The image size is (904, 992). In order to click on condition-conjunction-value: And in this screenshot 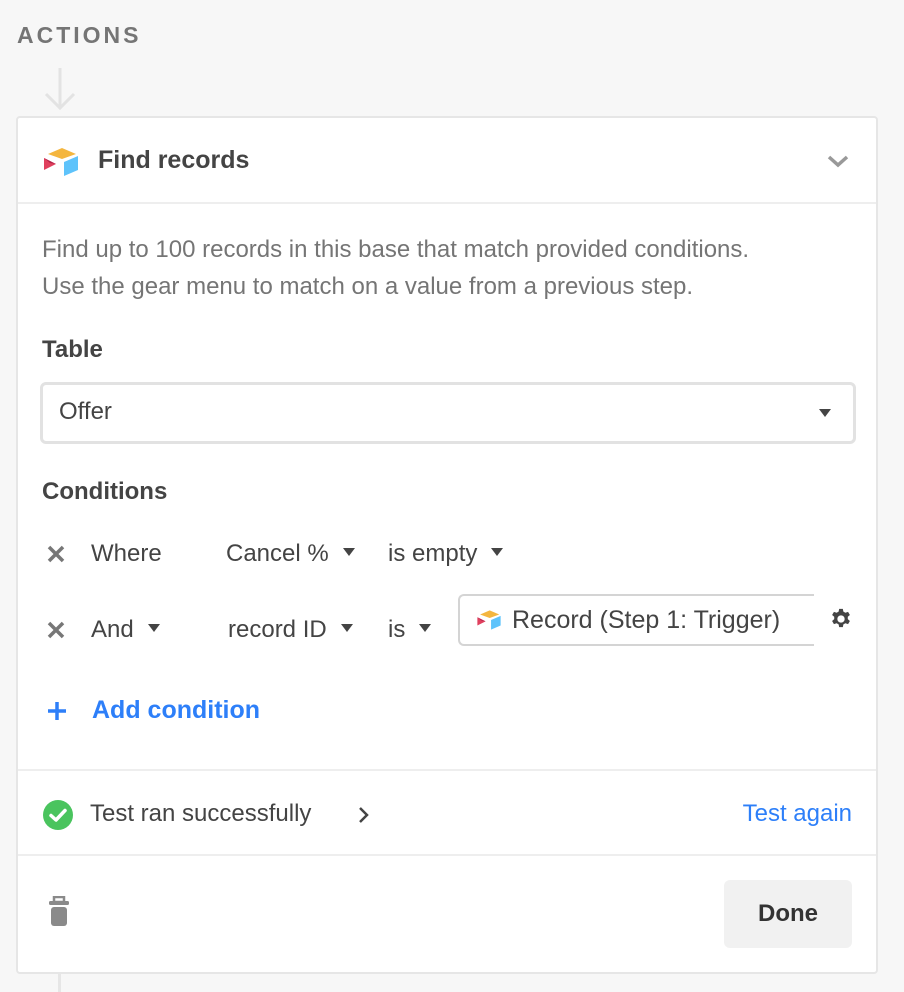, I will do `click(112, 629)`.